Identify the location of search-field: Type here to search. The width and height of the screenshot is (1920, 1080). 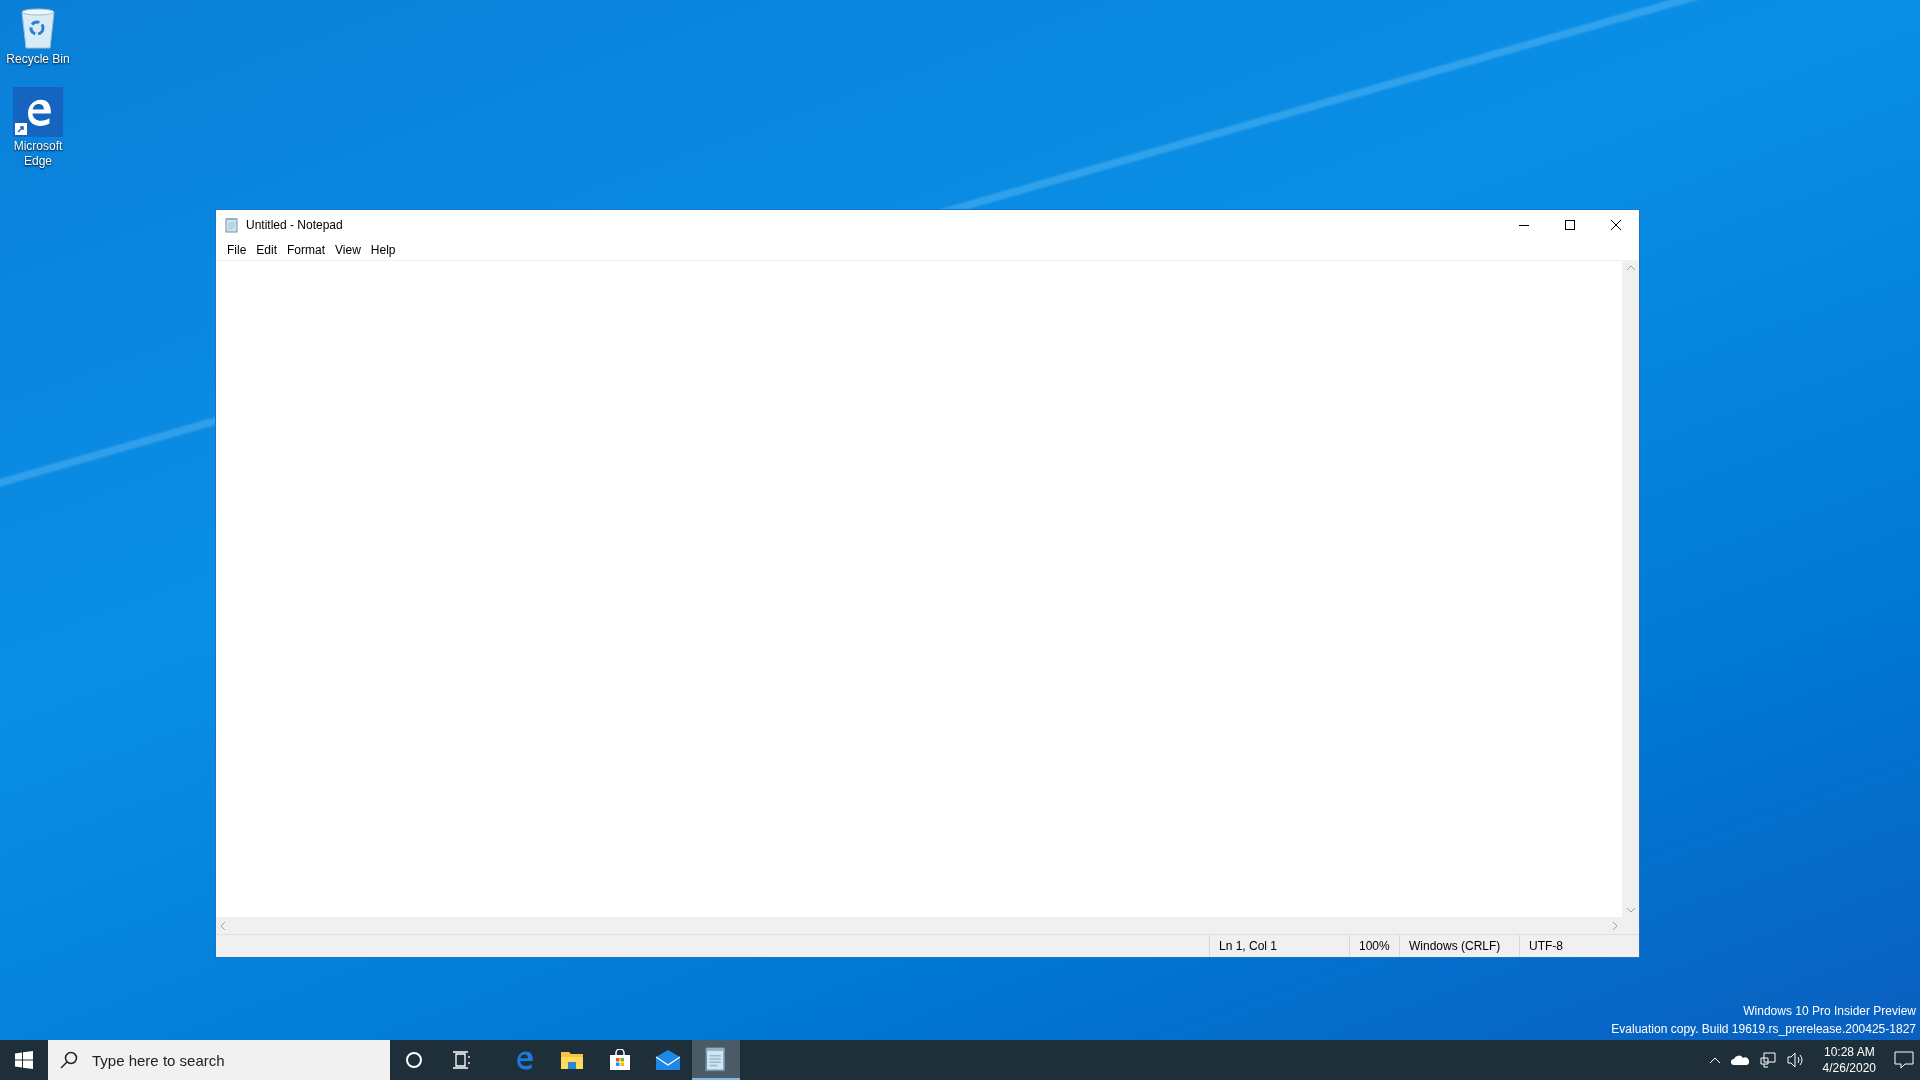
(219, 1060).